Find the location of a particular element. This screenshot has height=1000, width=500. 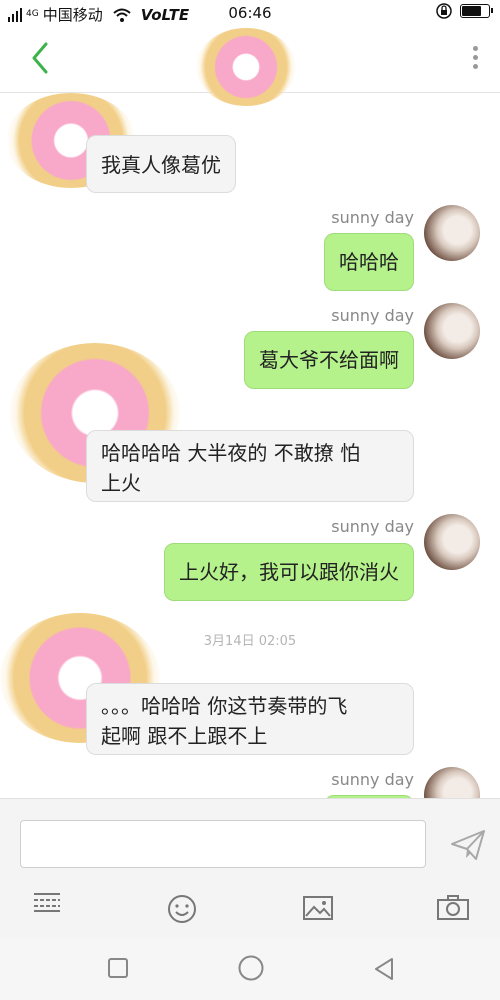

message-timestamp: 3月14日 02:05 is located at coordinates (250, 641).